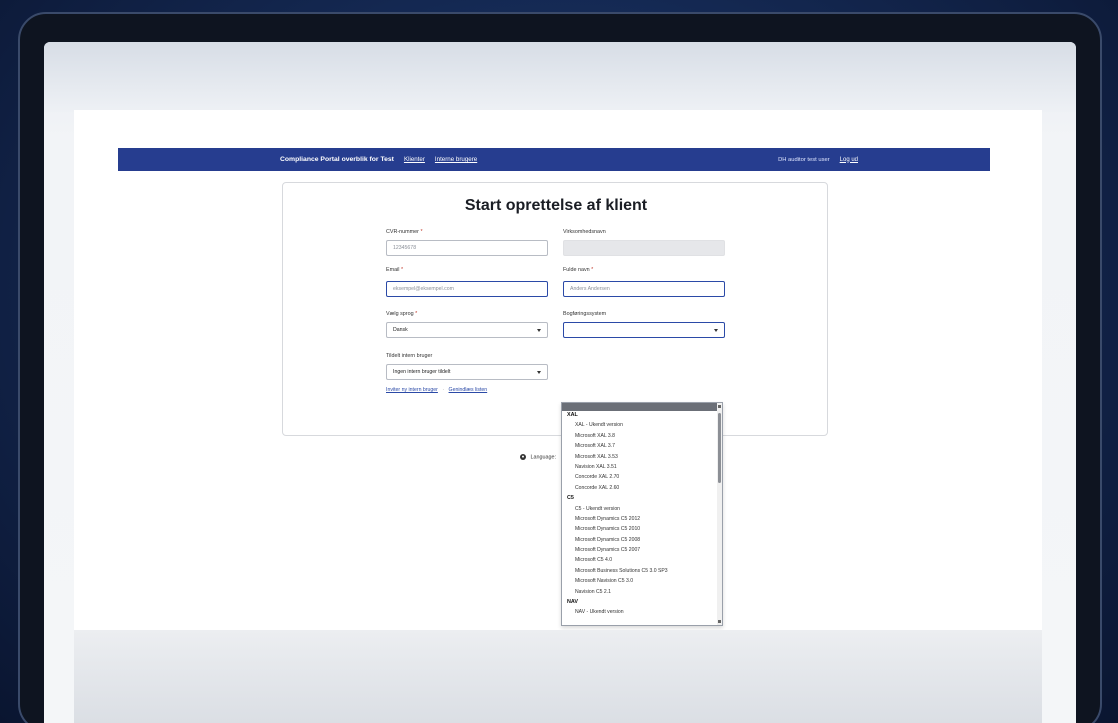  What do you see at coordinates (640, 478) in the screenshot?
I see `dropdown-option: Concorde XAL 2.70` at bounding box center [640, 478].